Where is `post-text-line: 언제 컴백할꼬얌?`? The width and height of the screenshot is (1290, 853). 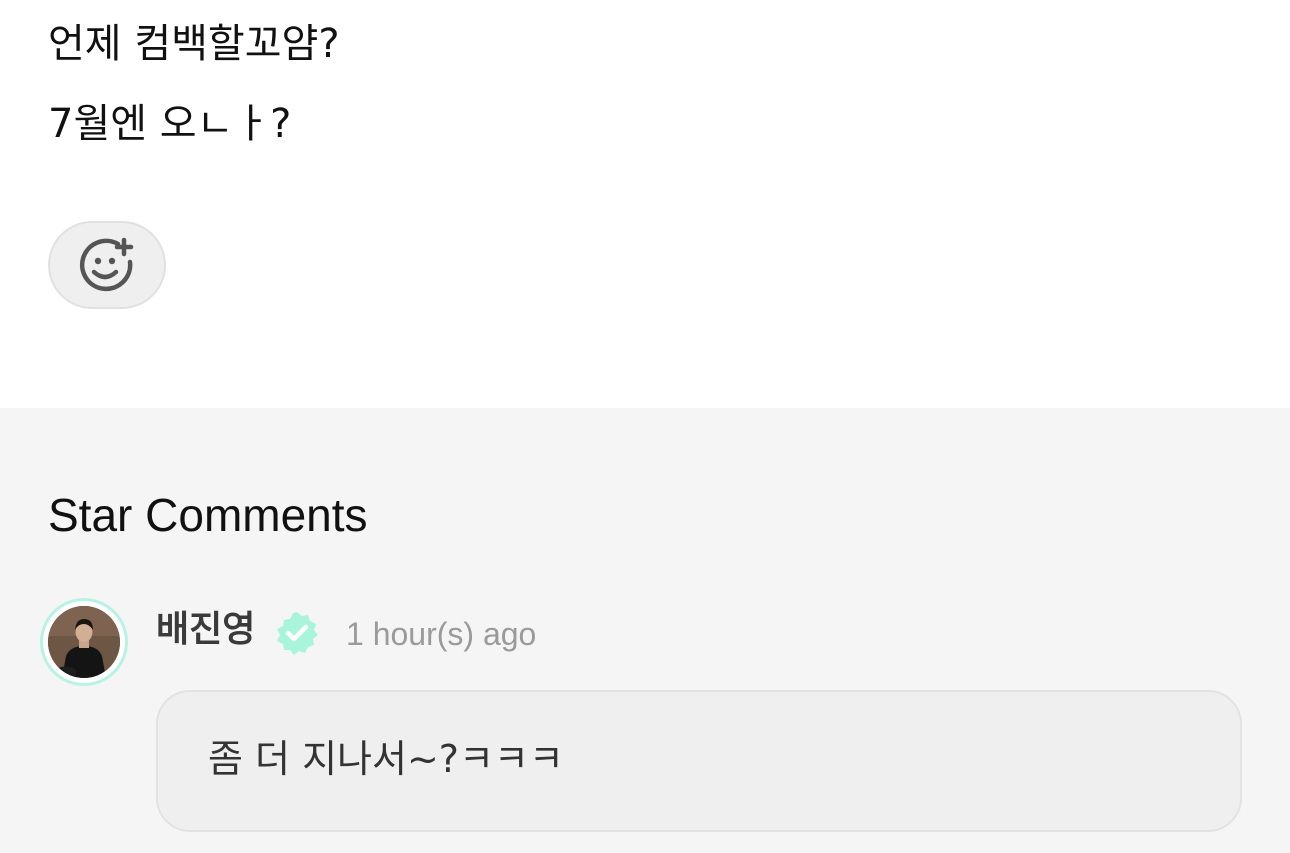
post-text-line: 언제 컴백할꼬얌? is located at coordinates (194, 44).